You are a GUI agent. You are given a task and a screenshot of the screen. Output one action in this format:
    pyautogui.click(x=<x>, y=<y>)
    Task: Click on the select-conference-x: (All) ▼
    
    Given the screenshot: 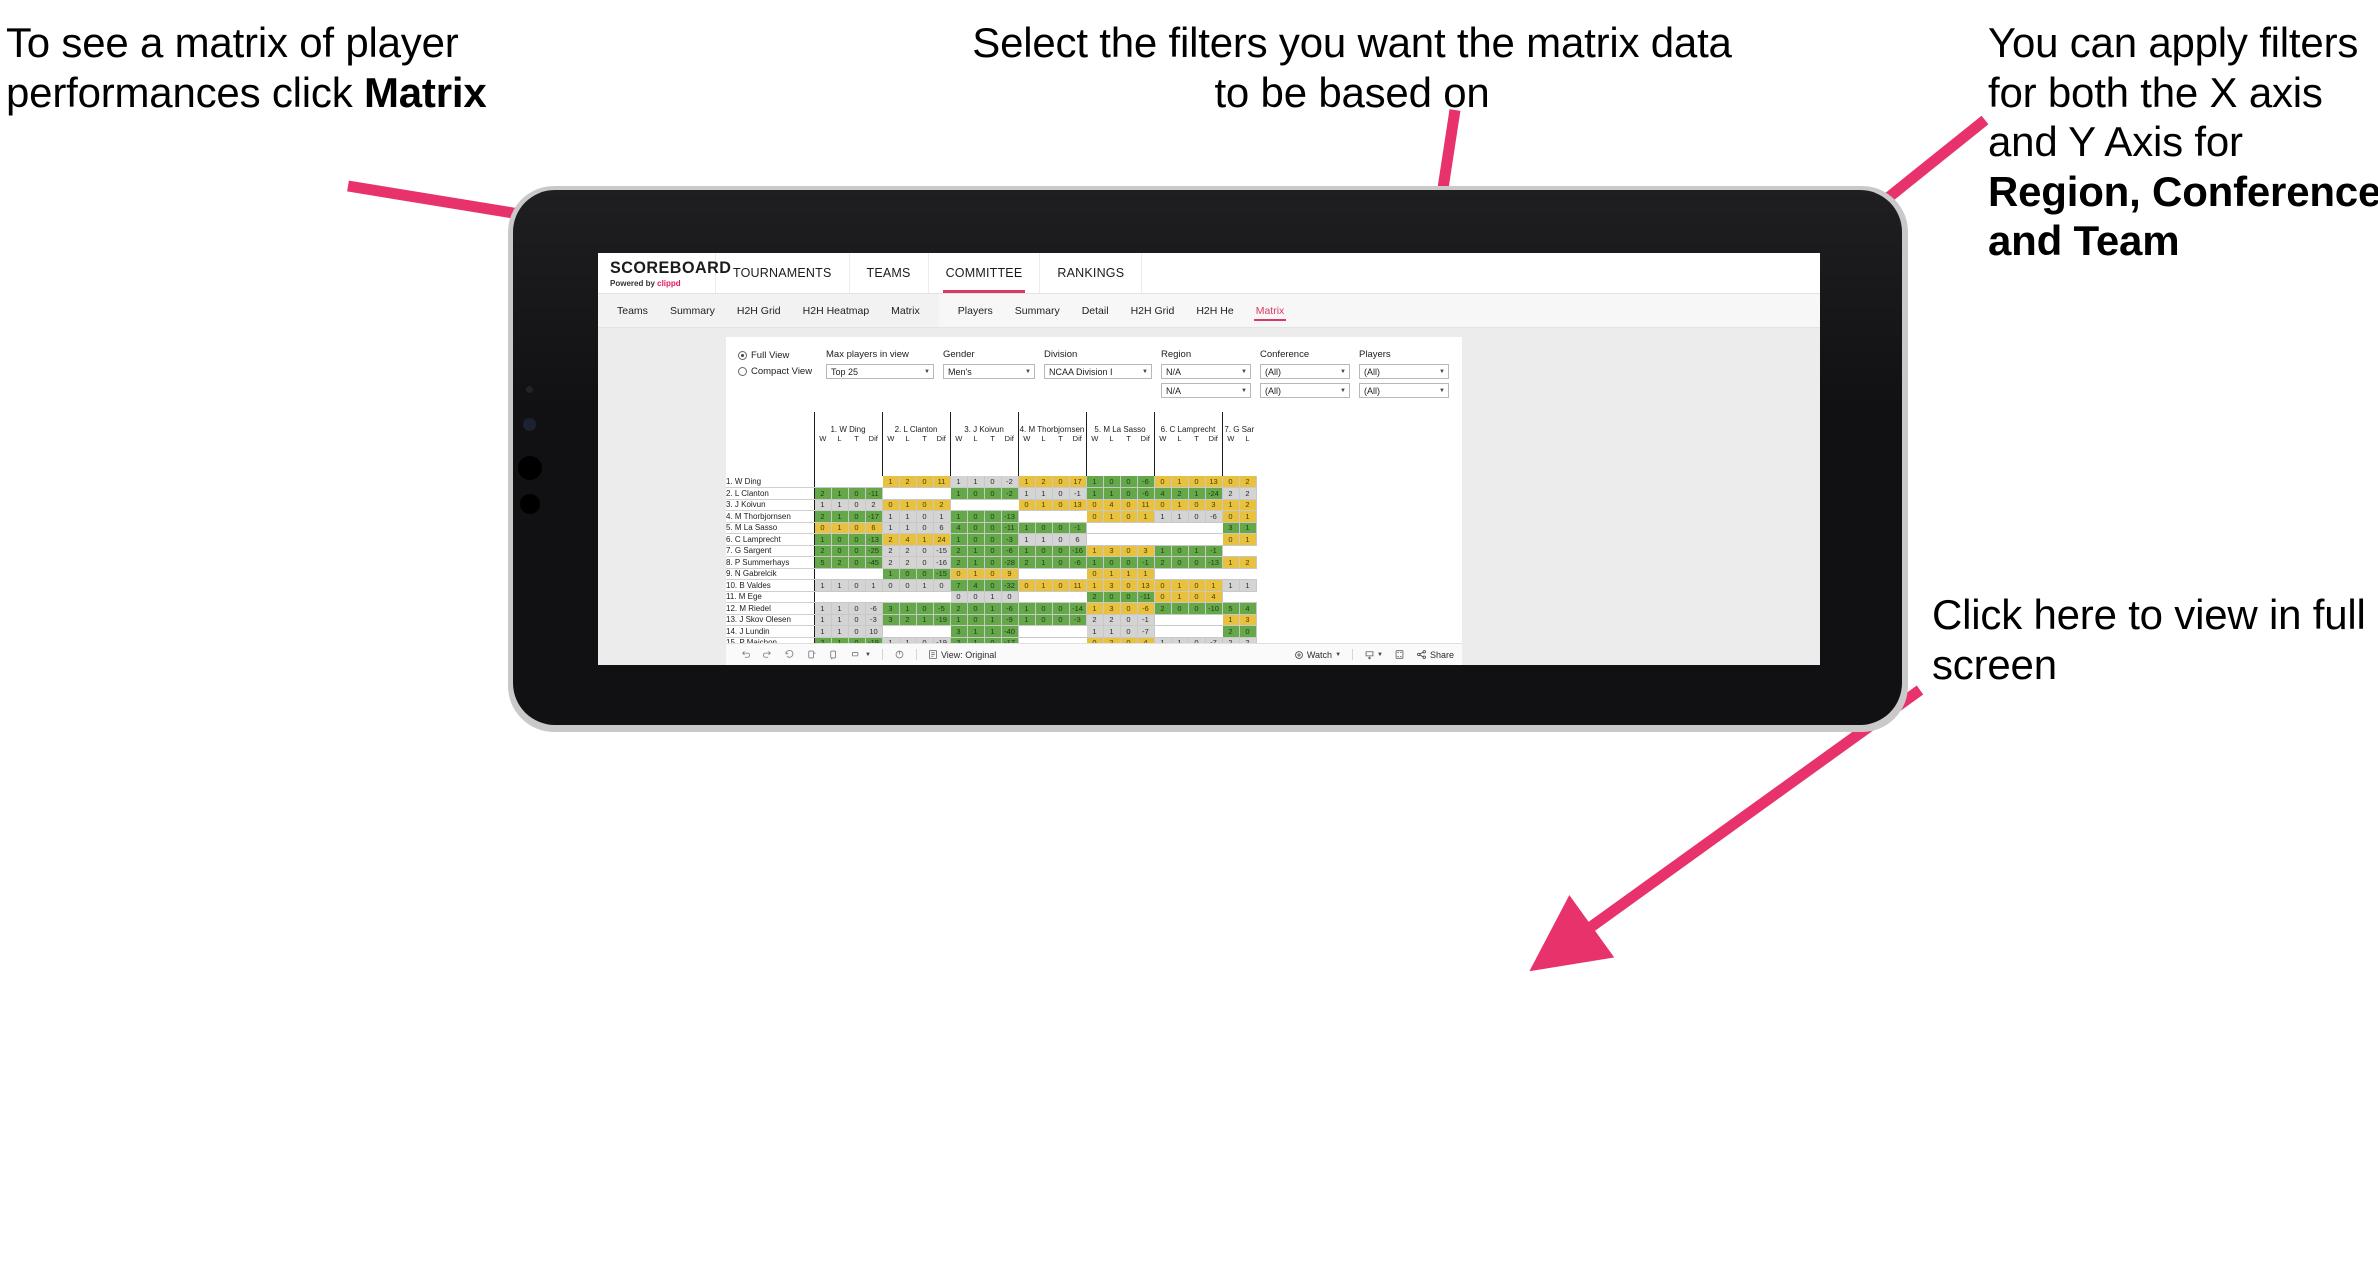 What is the action you would take?
    pyautogui.click(x=1305, y=371)
    